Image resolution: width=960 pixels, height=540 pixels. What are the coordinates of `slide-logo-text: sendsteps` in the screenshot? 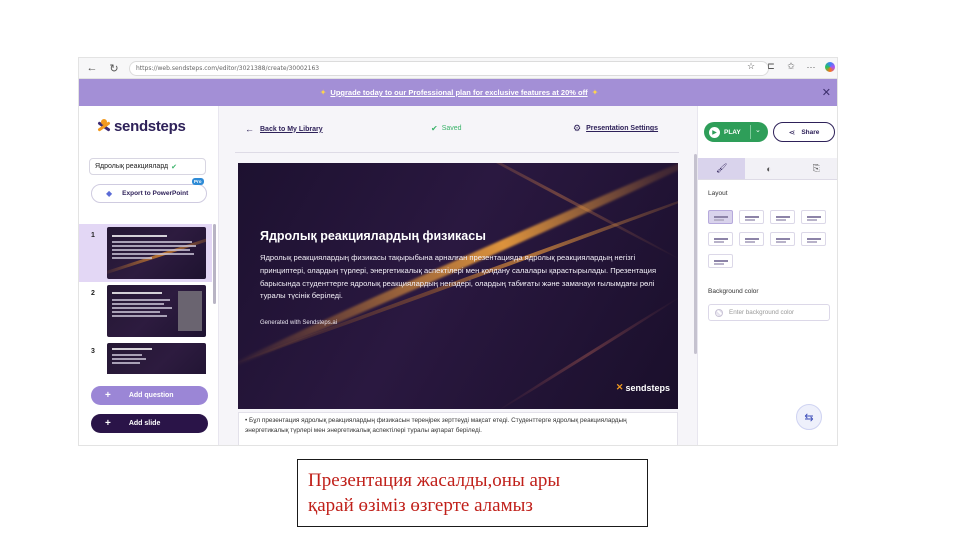 It's located at (647, 387).